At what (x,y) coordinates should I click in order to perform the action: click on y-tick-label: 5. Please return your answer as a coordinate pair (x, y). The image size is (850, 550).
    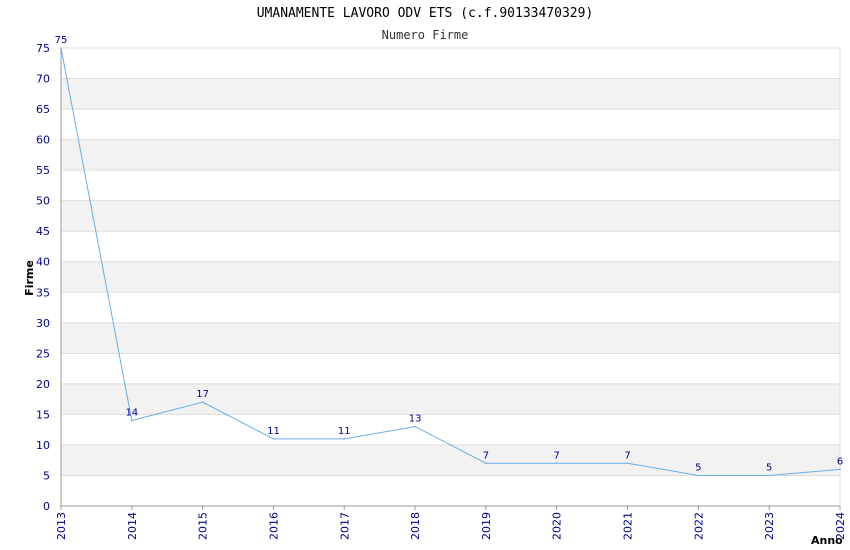
    Looking at the image, I should click on (46, 475).